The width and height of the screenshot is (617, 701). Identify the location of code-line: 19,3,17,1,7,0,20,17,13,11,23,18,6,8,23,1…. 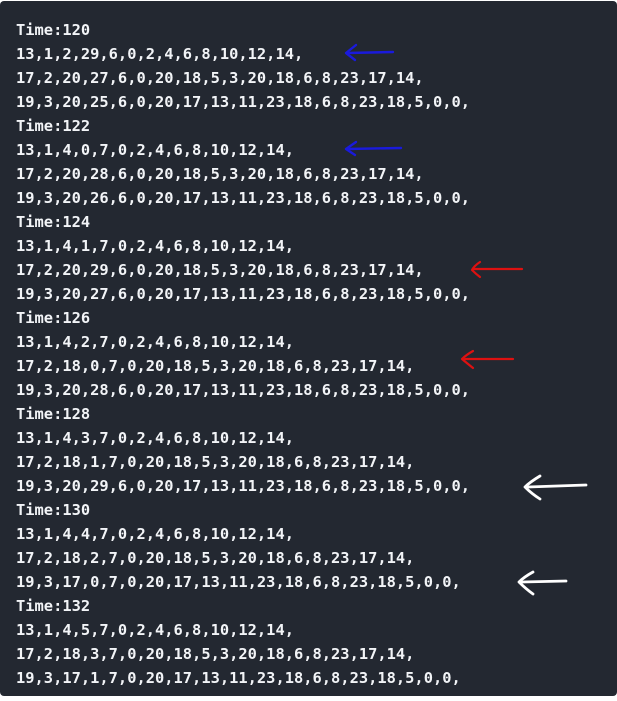
(238, 678).